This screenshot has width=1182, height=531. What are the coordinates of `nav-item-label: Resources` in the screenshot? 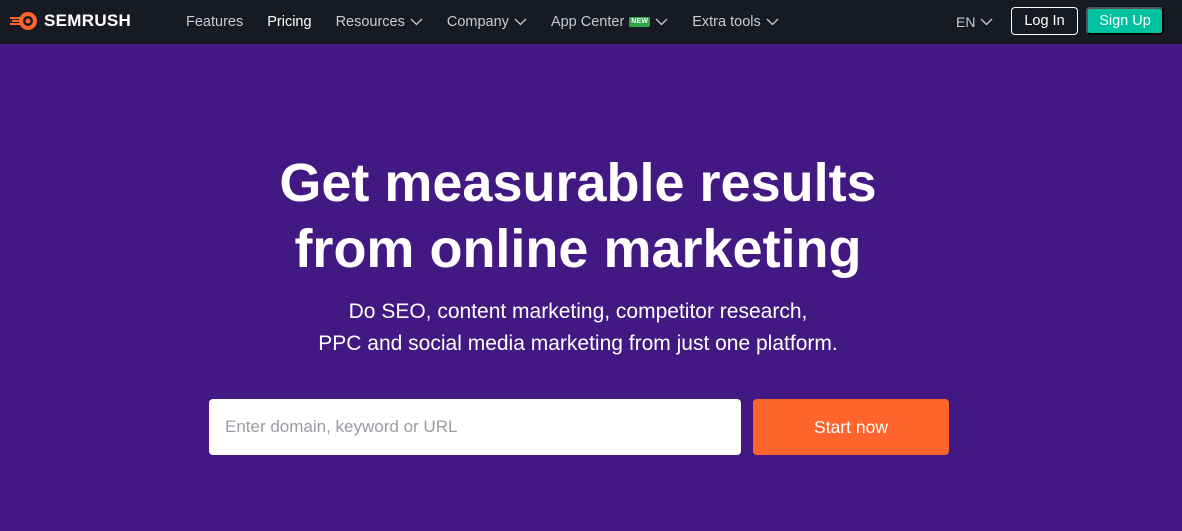 It's located at (370, 22).